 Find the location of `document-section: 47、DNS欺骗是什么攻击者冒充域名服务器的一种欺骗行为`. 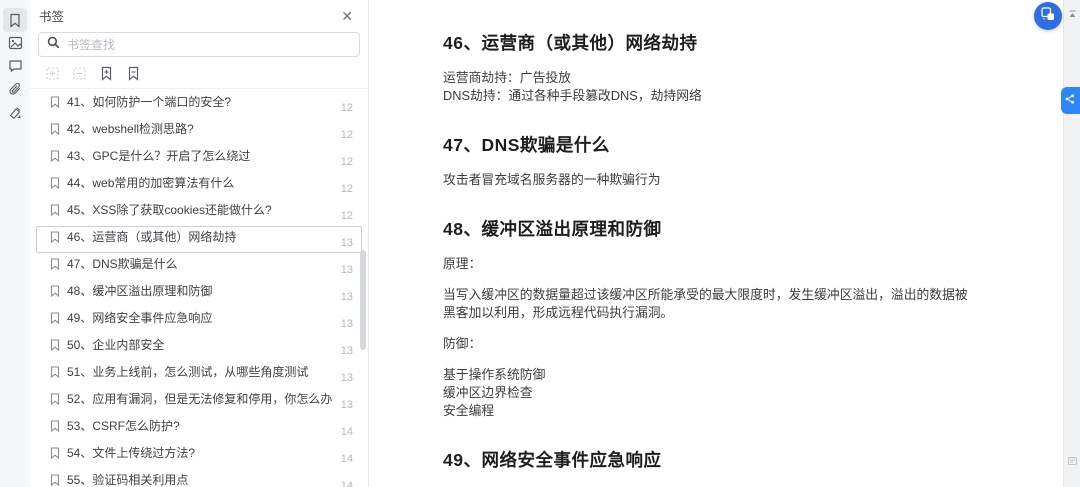

document-section: 47、DNS欺骗是什么攻击者冒充域名服务器的一种欺骗行为 is located at coordinates (711, 160).